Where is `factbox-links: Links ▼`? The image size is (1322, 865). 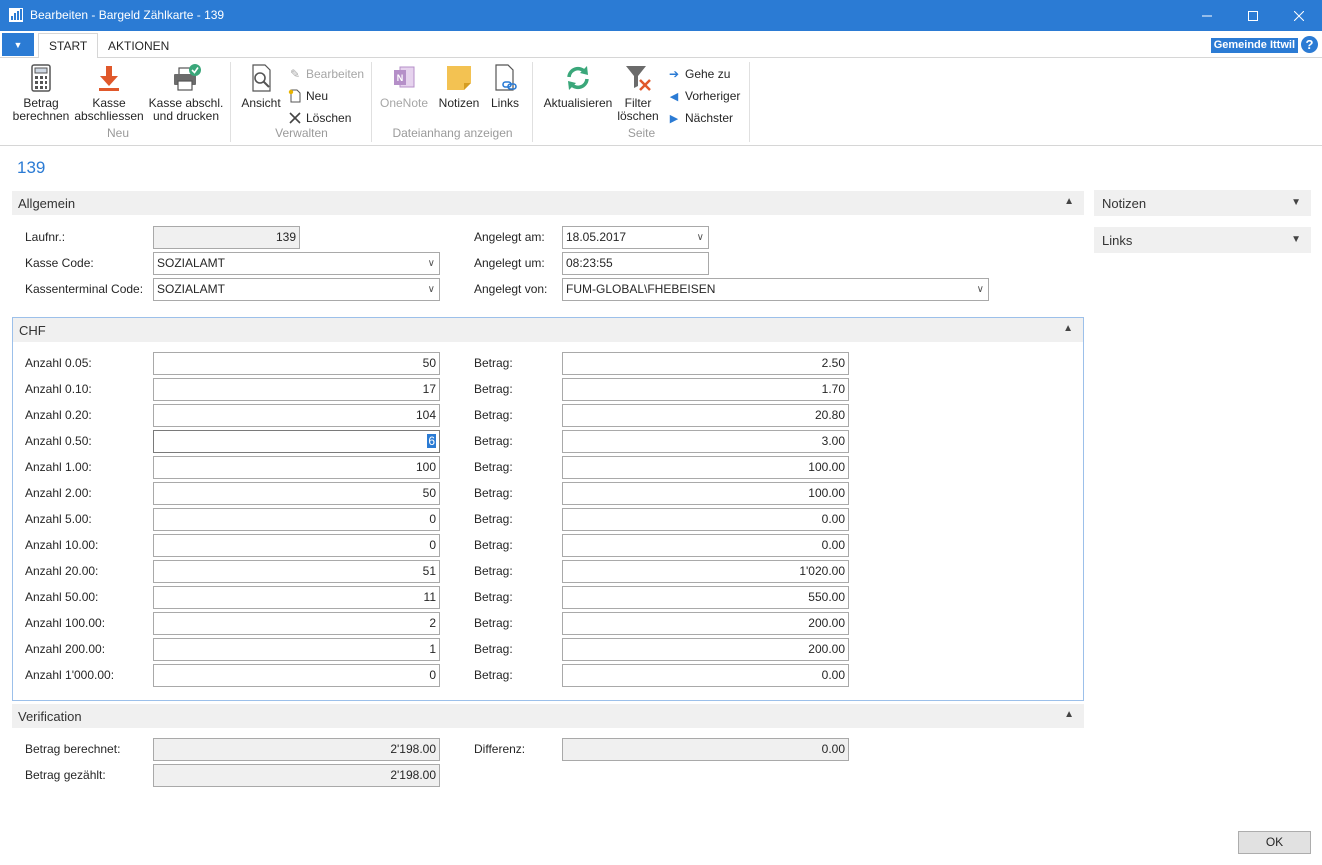 factbox-links: Links ▼ is located at coordinates (1202, 240).